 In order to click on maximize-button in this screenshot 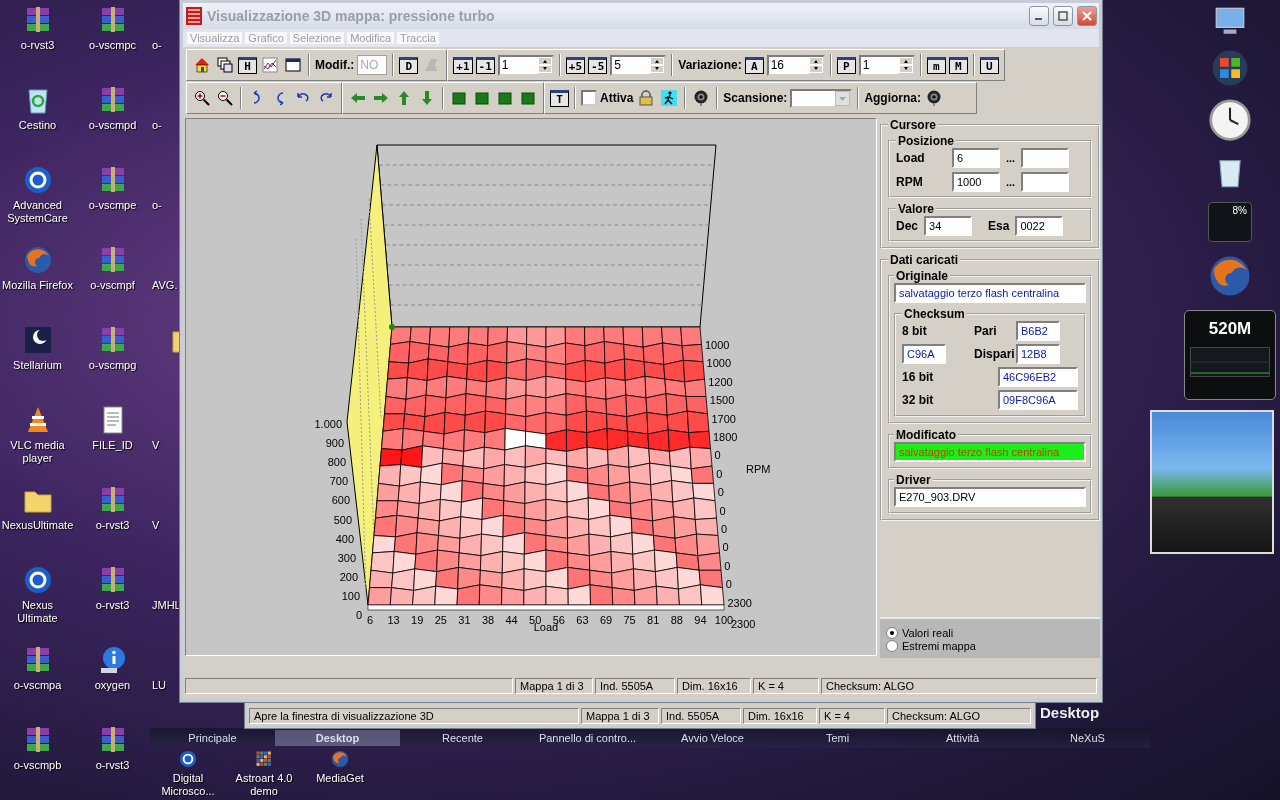, I will do `click(1063, 16)`.